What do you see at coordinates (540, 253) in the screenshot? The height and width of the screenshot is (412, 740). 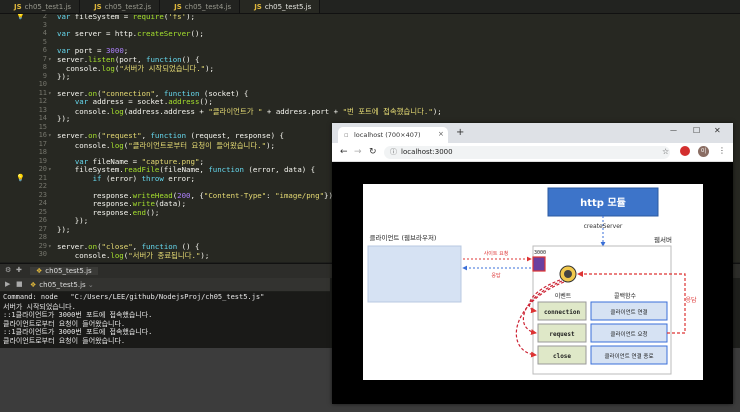 I see `port-label: 3000` at bounding box center [540, 253].